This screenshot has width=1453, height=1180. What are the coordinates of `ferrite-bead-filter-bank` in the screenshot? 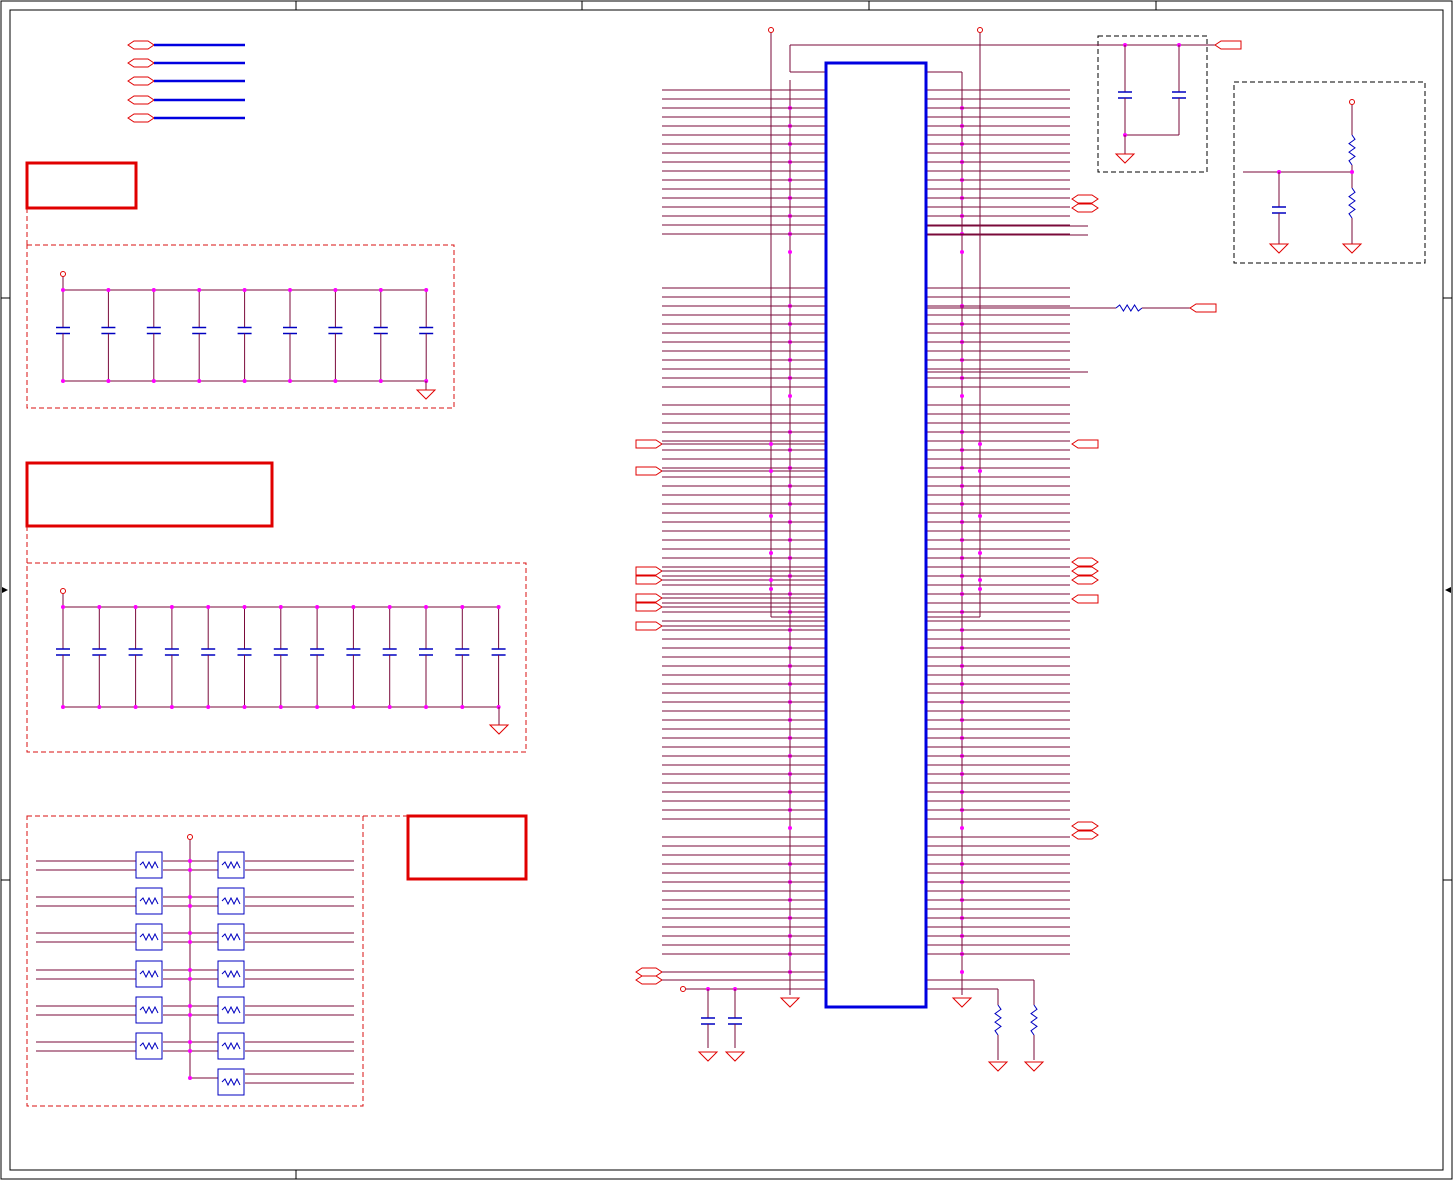 It's located at (195, 965).